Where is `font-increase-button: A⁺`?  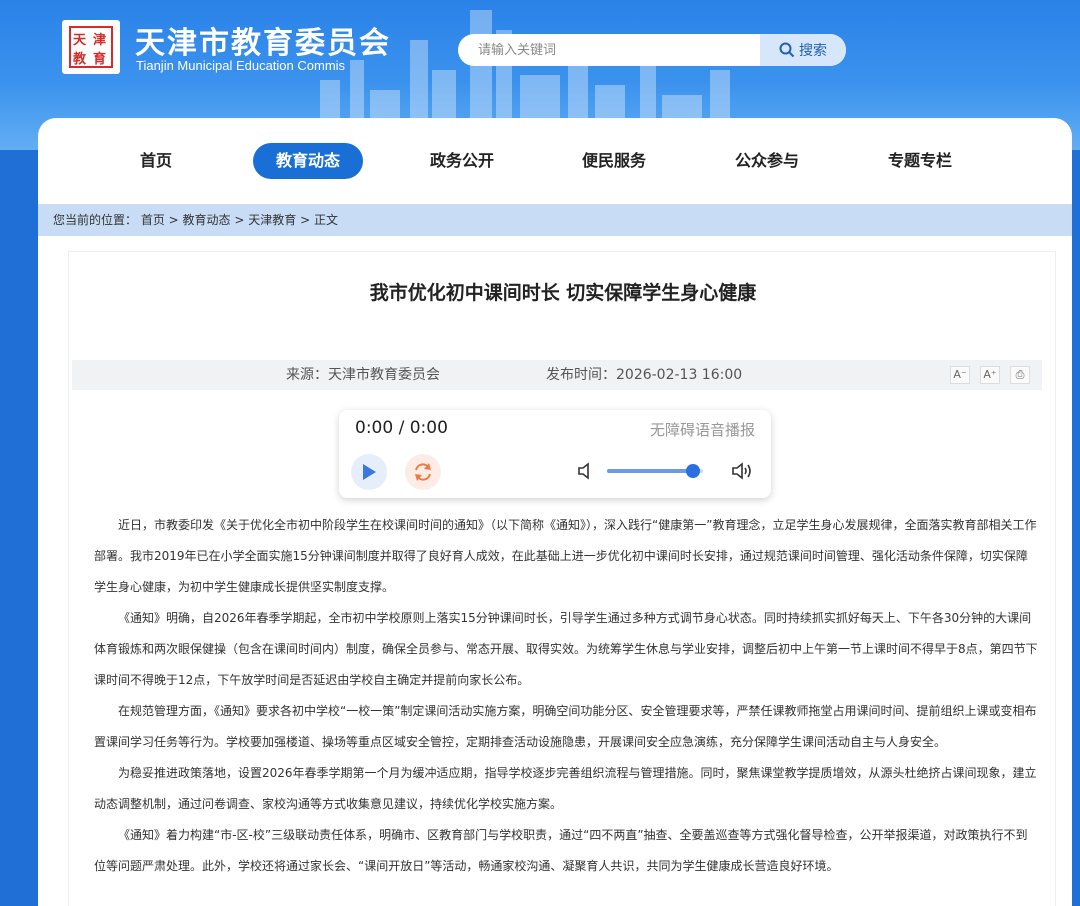 font-increase-button: A⁺ is located at coordinates (990, 375).